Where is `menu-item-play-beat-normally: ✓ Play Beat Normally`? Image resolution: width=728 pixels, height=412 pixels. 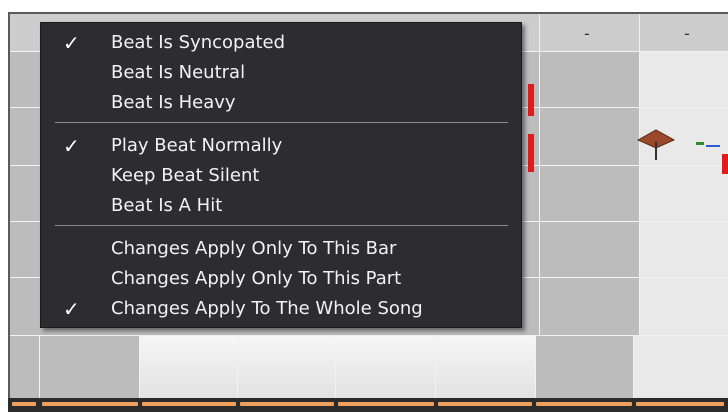
menu-item-play-beat-normally: ✓ Play Beat Normally is located at coordinates (281, 146).